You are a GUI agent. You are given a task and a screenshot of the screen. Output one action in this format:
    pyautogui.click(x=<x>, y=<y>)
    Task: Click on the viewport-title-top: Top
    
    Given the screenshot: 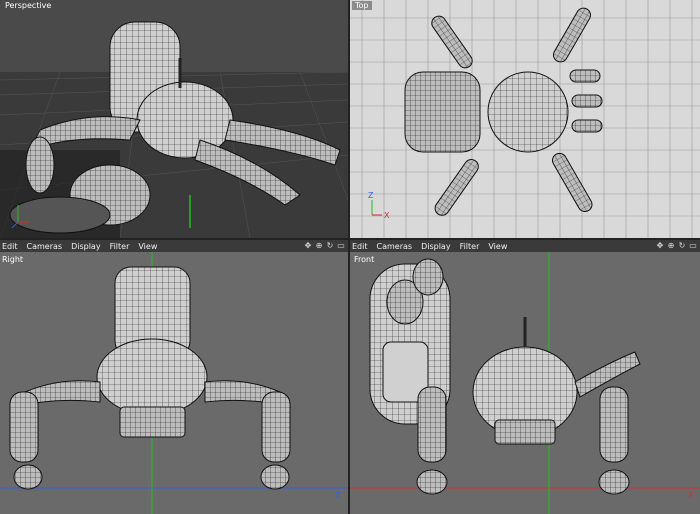 What is the action you would take?
    pyautogui.click(x=362, y=5)
    